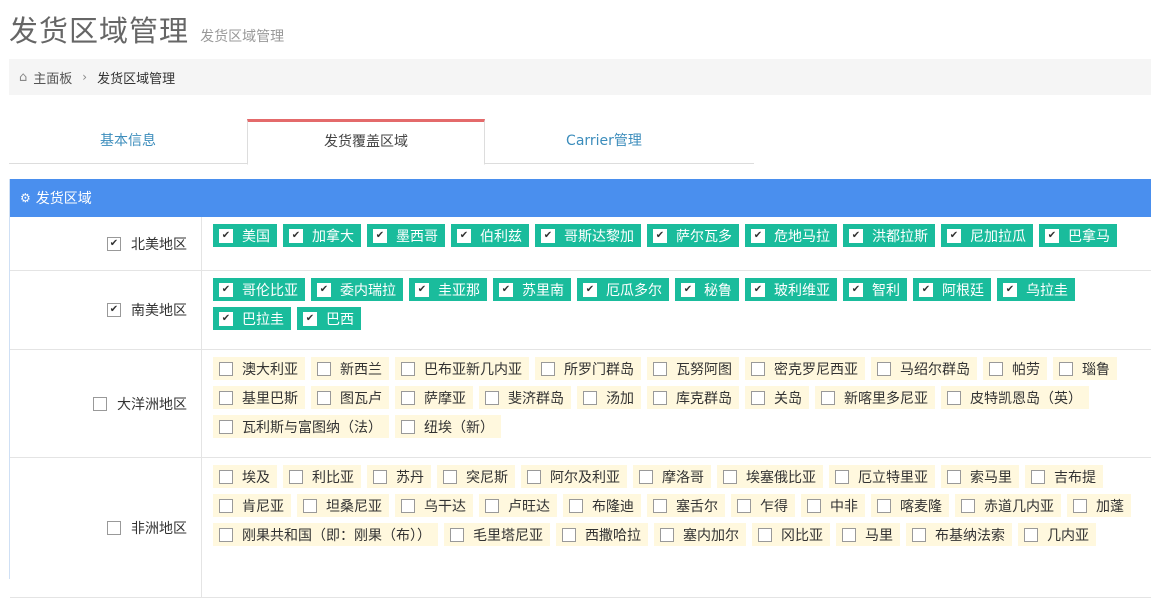  What do you see at coordinates (700, 534) in the screenshot?
I see `country-option: 塞内加尔` at bounding box center [700, 534].